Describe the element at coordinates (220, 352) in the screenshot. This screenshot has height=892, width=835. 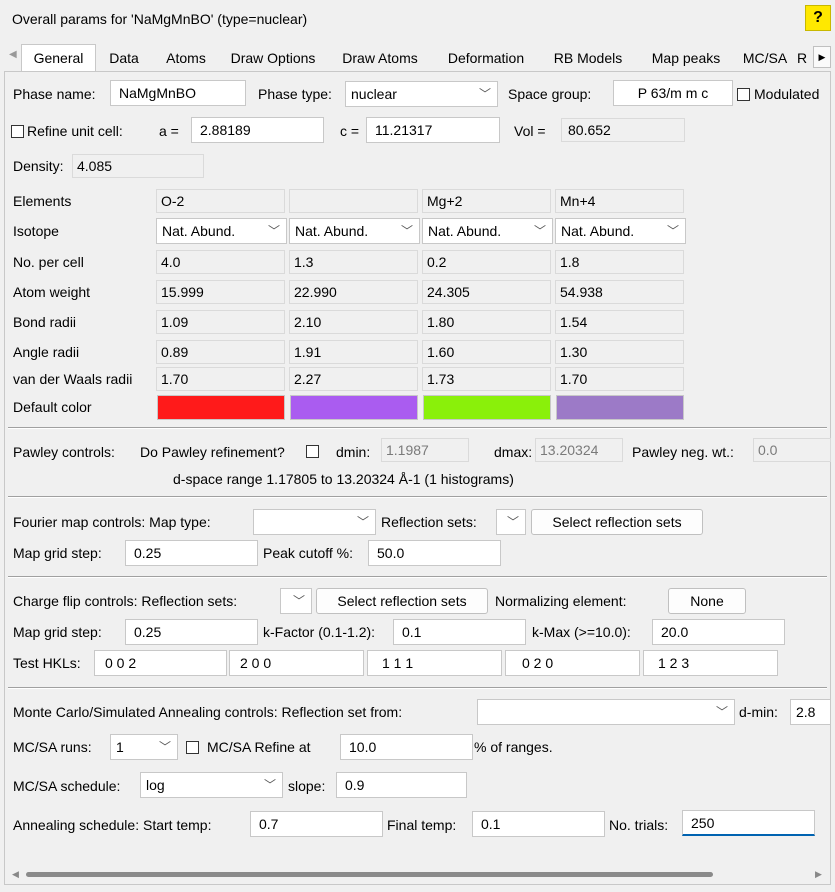
I see `angle-radii-value: 0.89` at that location.